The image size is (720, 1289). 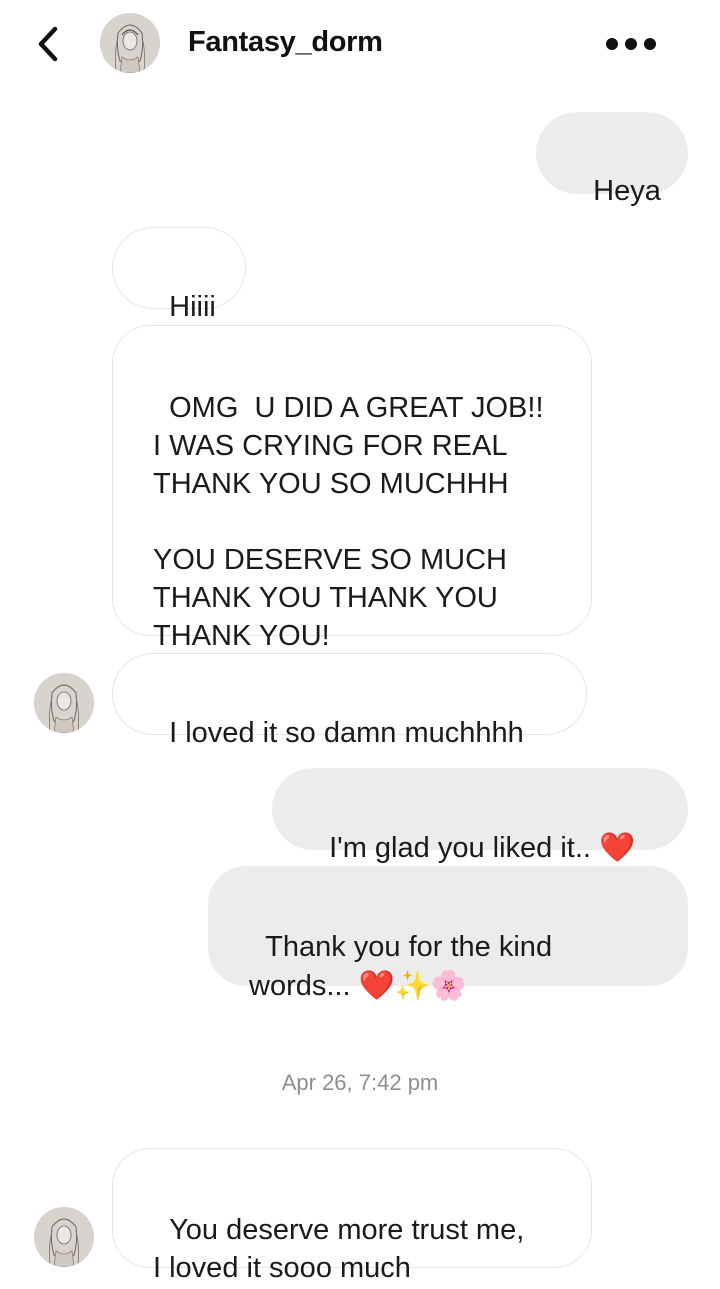 I want to click on message-bubble-outgoing: Heya, so click(x=612, y=159).